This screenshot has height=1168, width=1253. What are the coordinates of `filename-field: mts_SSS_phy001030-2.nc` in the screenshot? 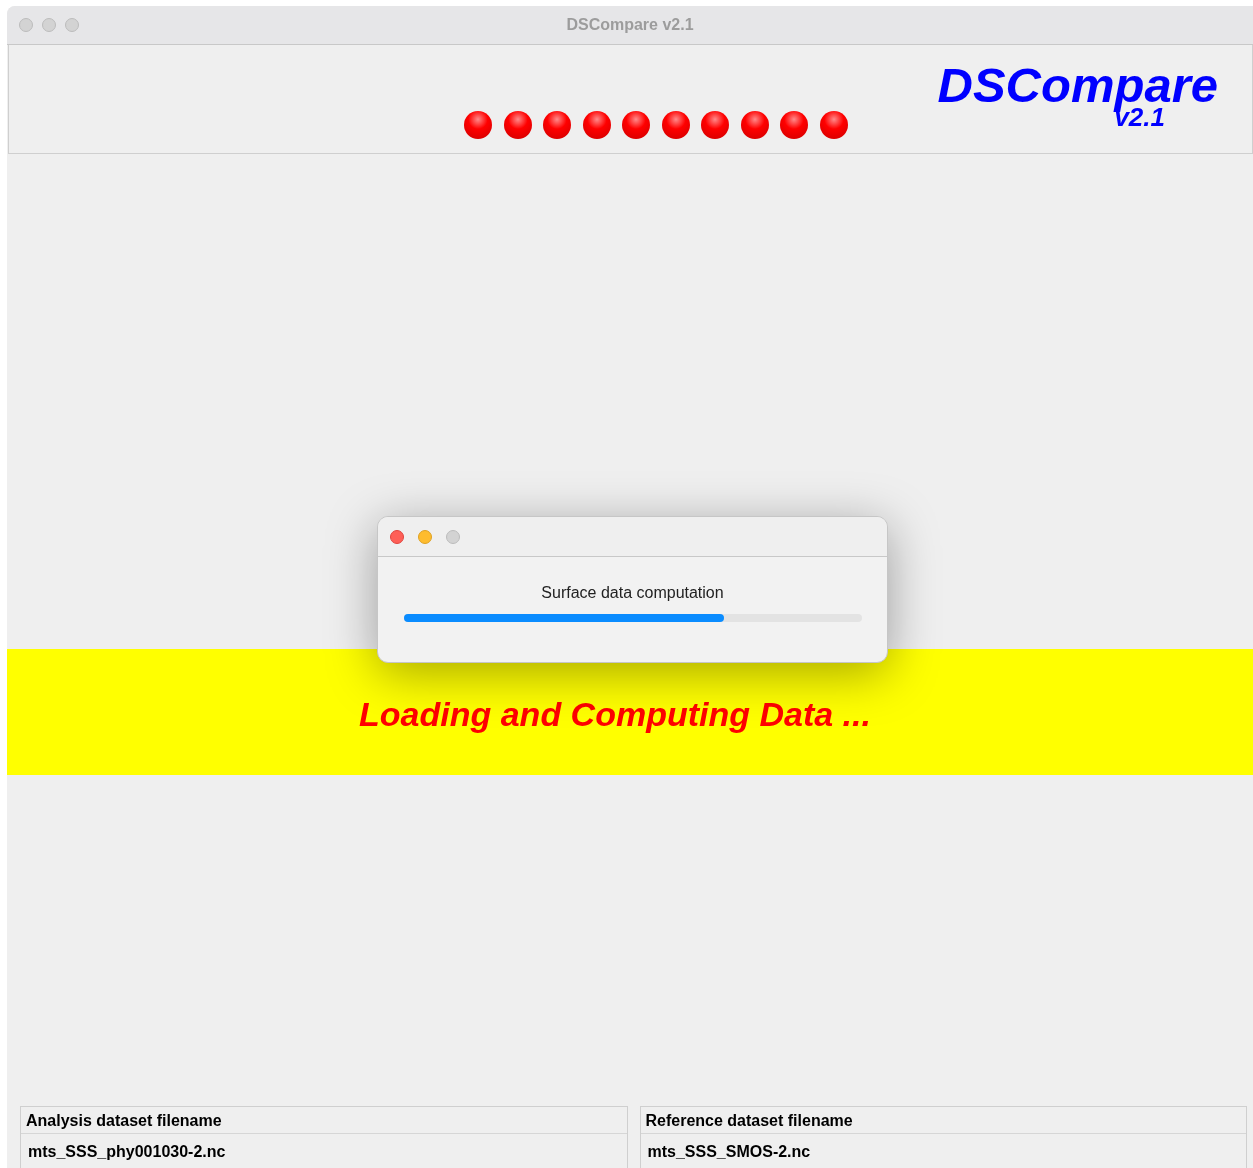 It's located at (324, 1151).